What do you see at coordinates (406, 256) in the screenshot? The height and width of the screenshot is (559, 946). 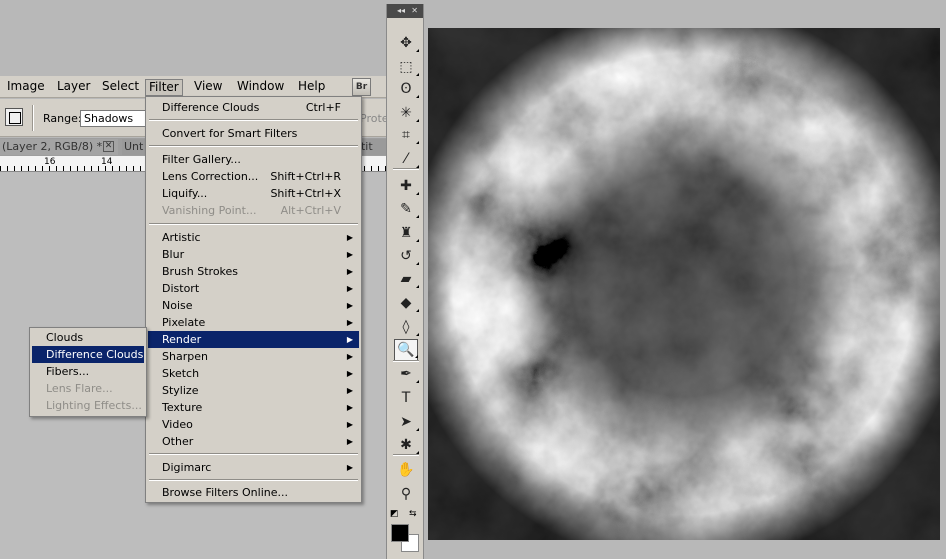 I see `history-brush-tool-icon: ↺` at bounding box center [406, 256].